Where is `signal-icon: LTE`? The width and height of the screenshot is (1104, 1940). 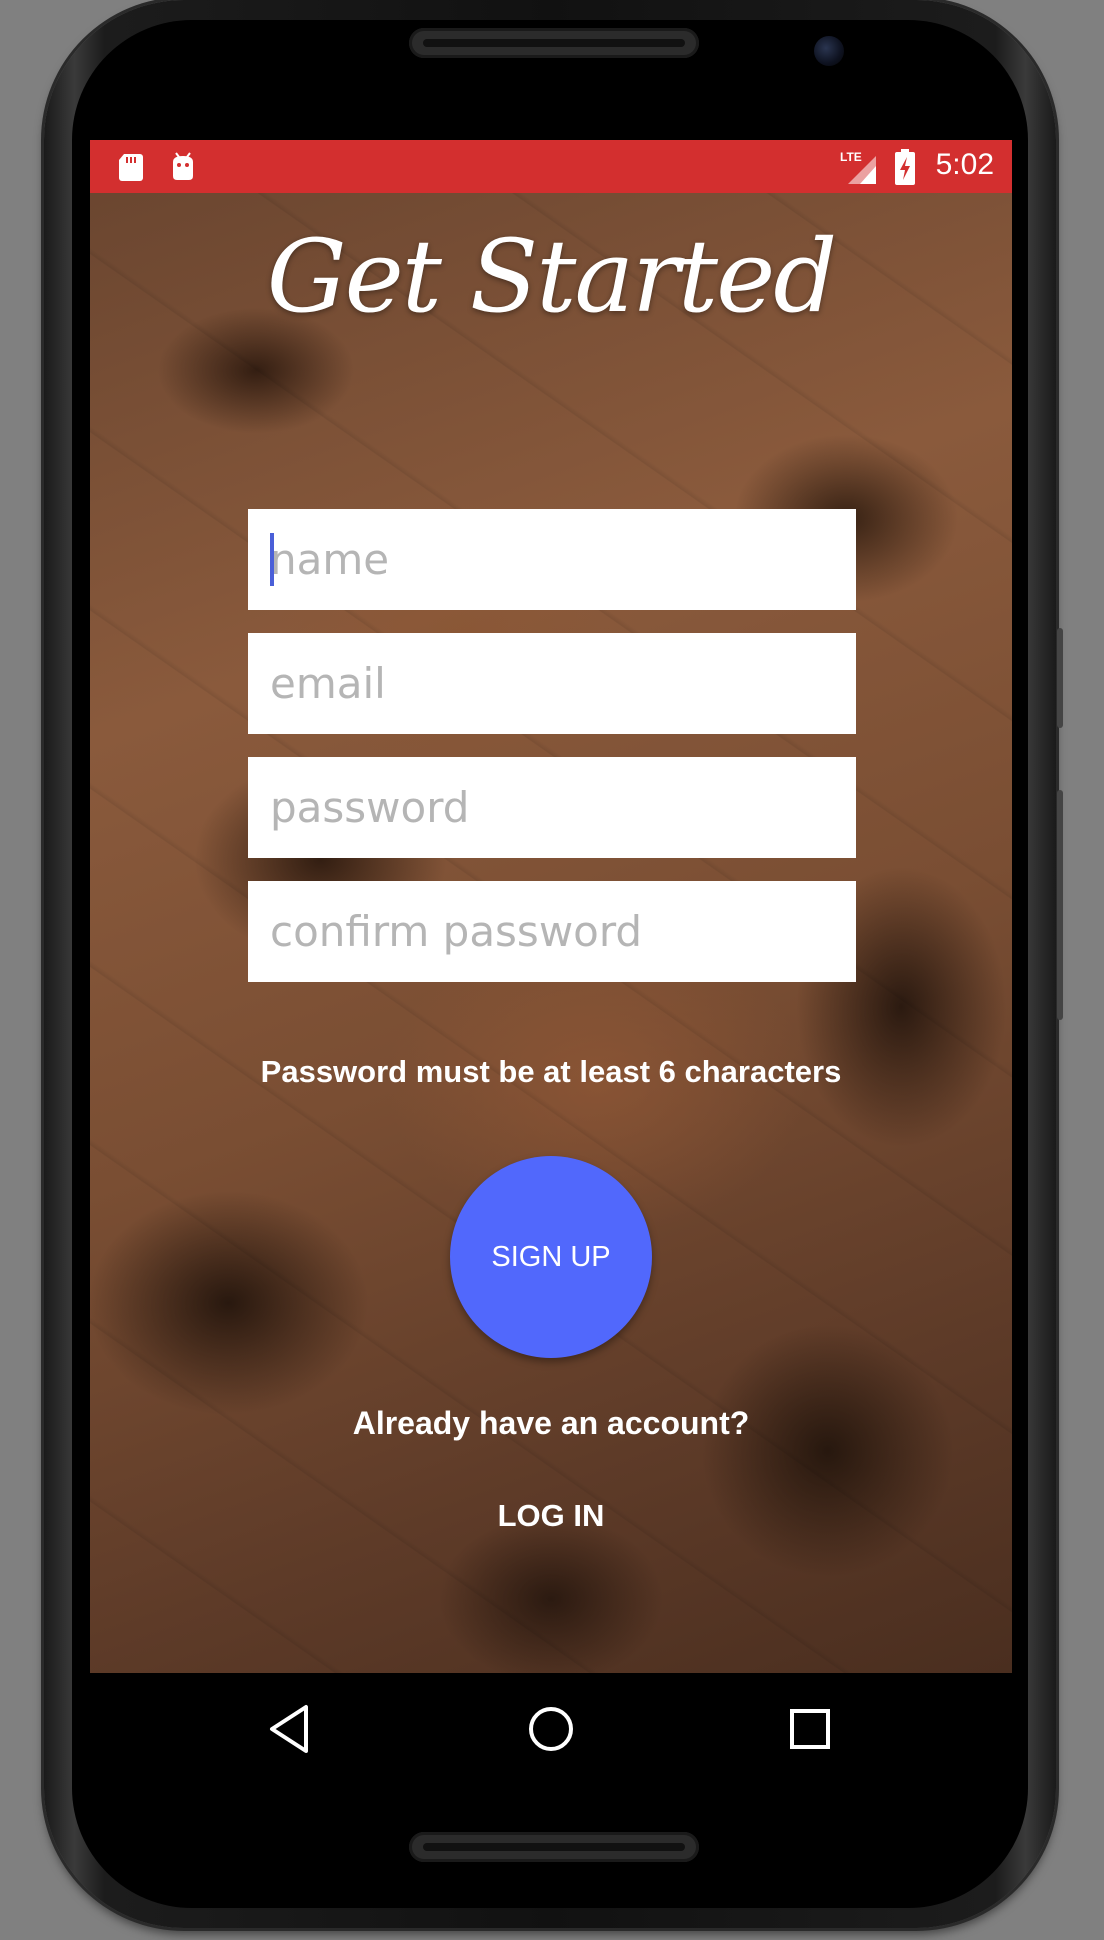 signal-icon: LTE is located at coordinates (858, 167).